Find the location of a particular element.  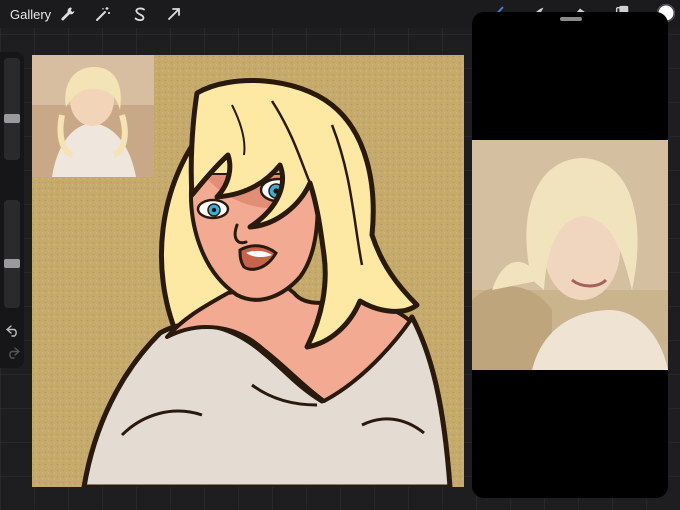

reference-photo is located at coordinates (570, 255).